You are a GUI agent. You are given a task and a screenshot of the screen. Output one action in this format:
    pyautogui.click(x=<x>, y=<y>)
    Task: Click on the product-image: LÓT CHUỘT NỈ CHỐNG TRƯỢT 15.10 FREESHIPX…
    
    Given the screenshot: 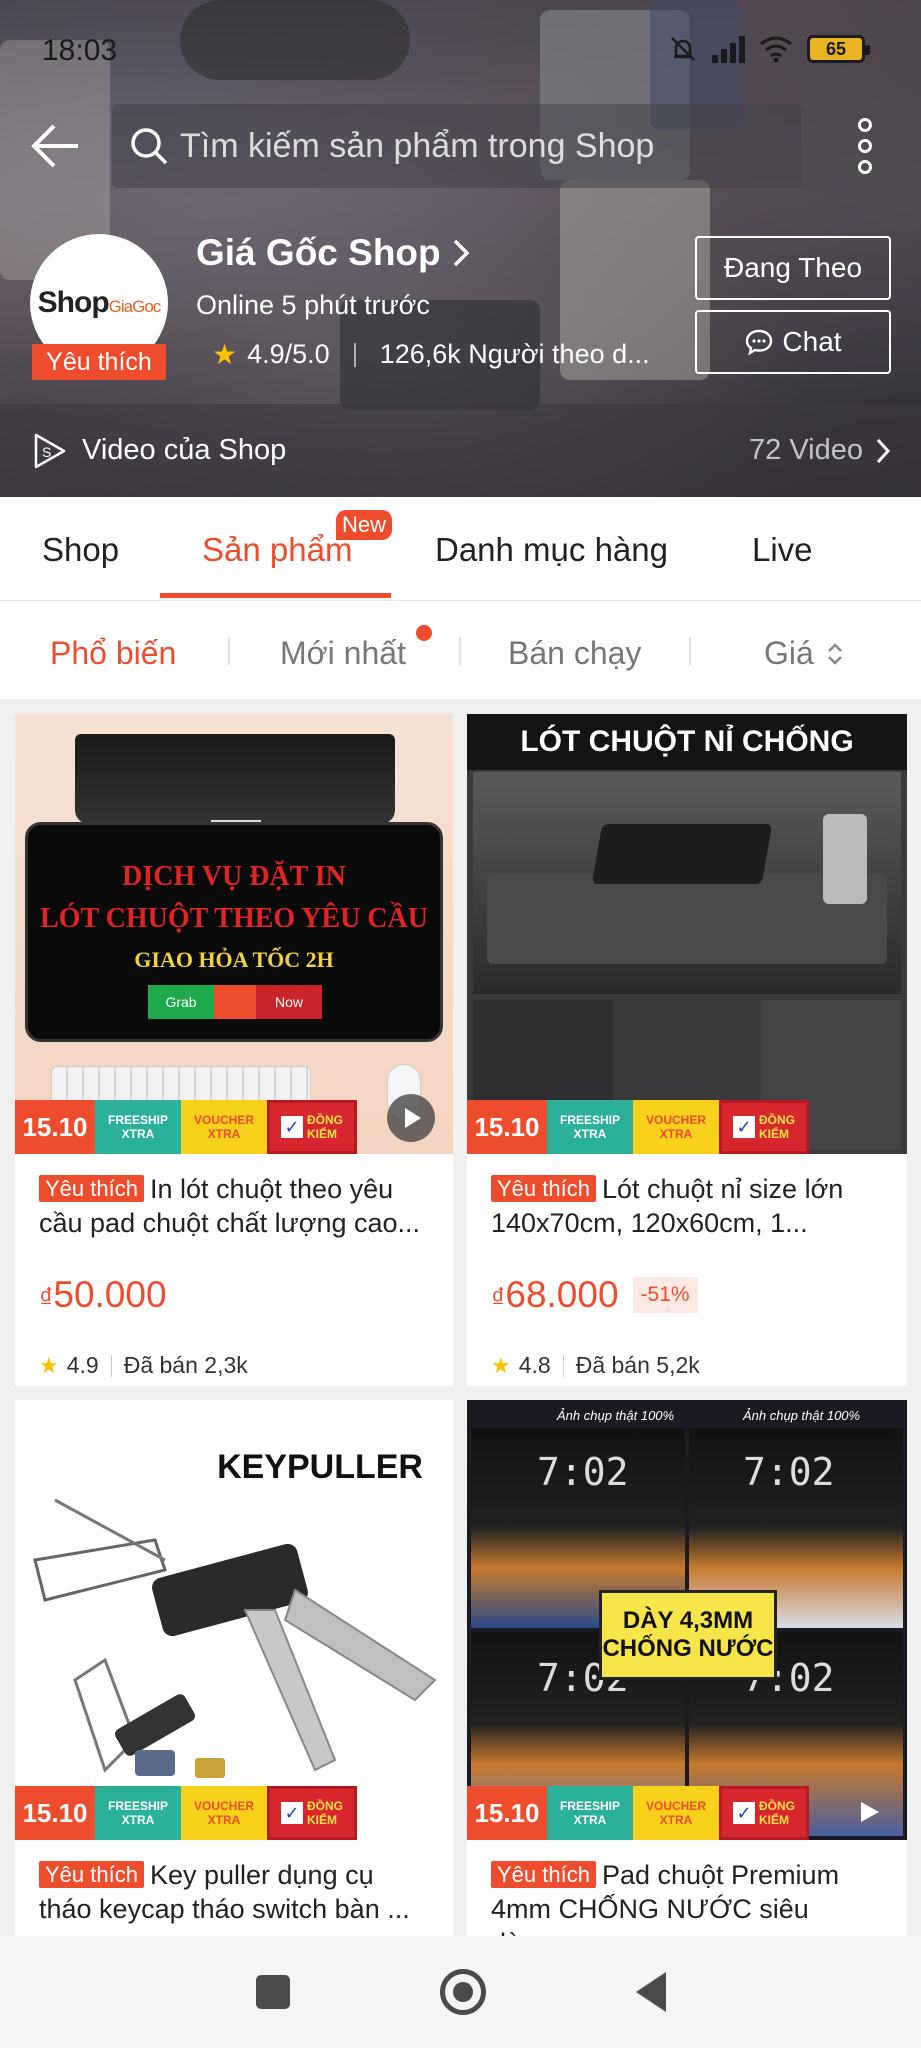 What is the action you would take?
    pyautogui.click(x=687, y=934)
    